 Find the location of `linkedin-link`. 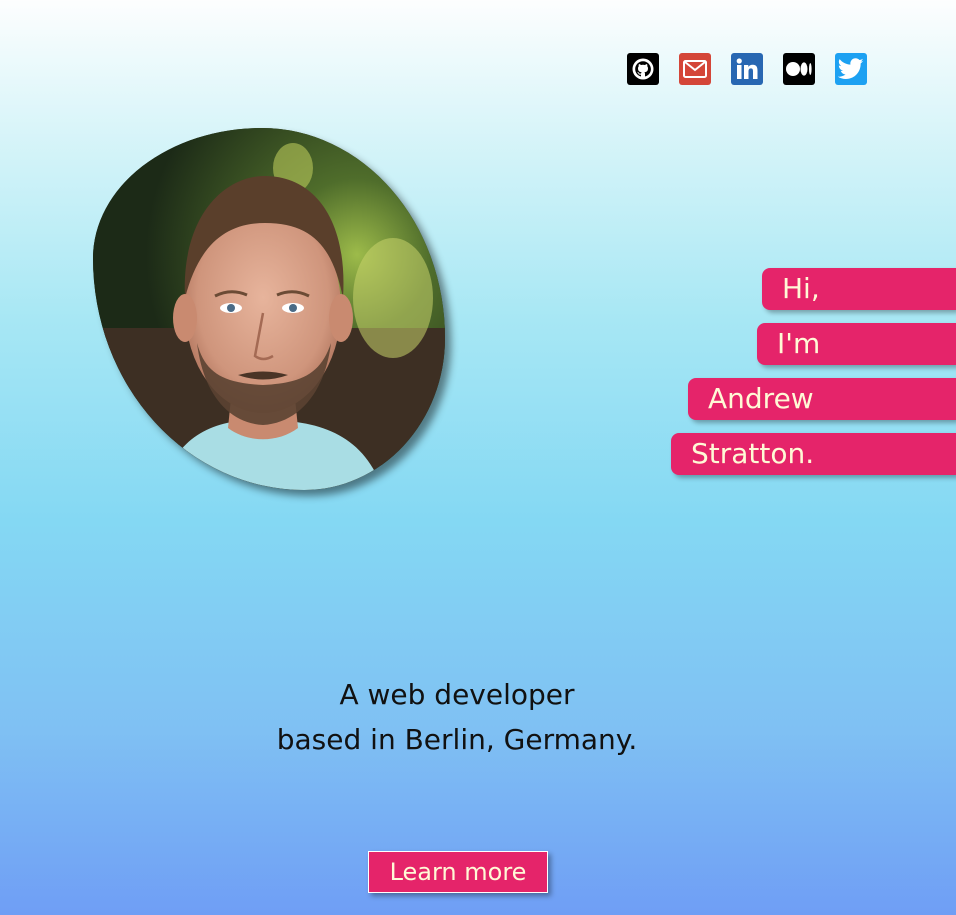

linkedin-link is located at coordinates (747, 69).